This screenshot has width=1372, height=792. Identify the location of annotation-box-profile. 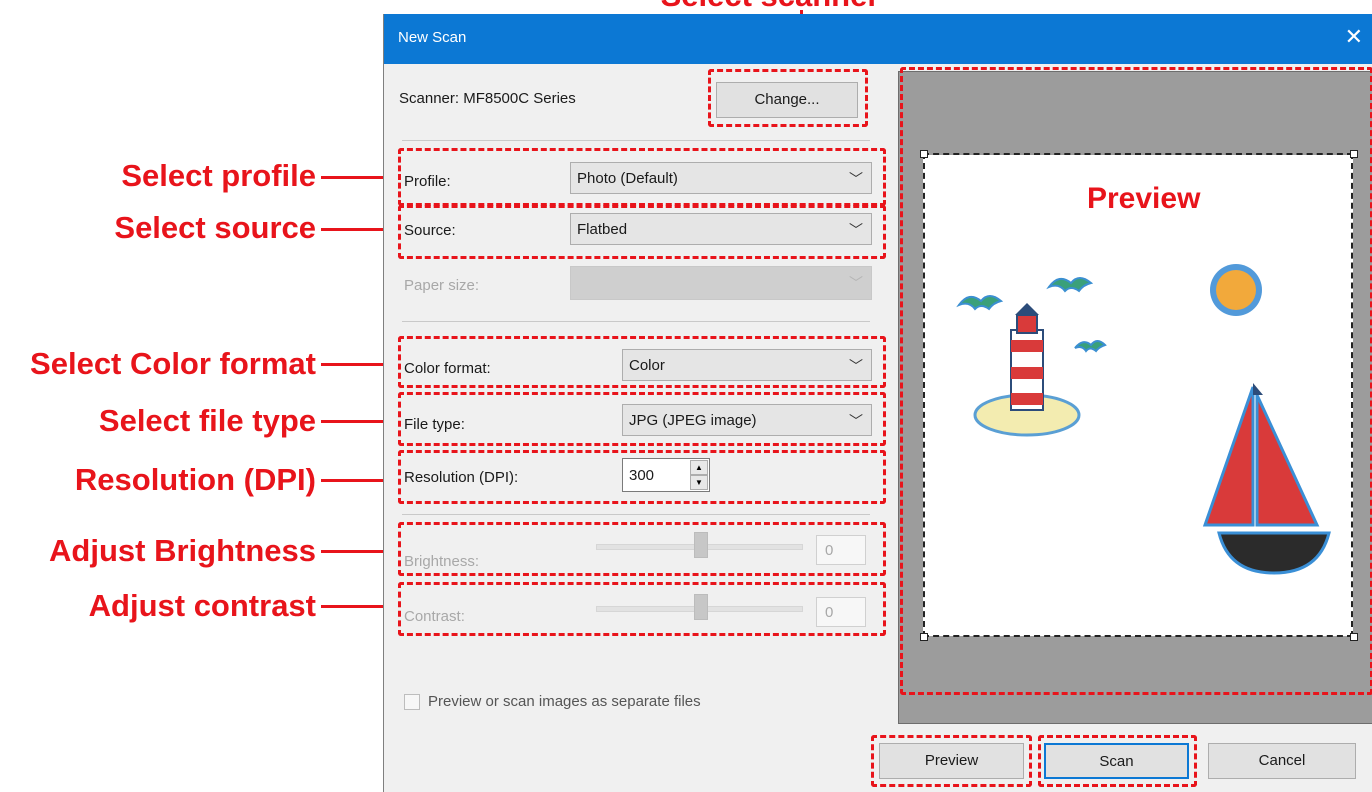
(642, 177).